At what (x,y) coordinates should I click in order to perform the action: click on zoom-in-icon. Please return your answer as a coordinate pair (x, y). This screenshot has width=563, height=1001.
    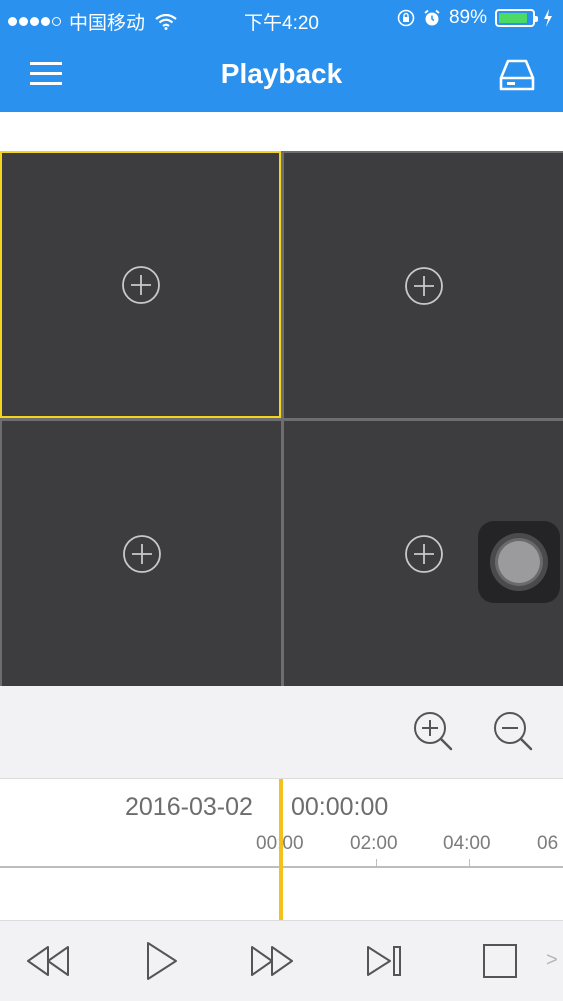
    Looking at the image, I should click on (433, 731).